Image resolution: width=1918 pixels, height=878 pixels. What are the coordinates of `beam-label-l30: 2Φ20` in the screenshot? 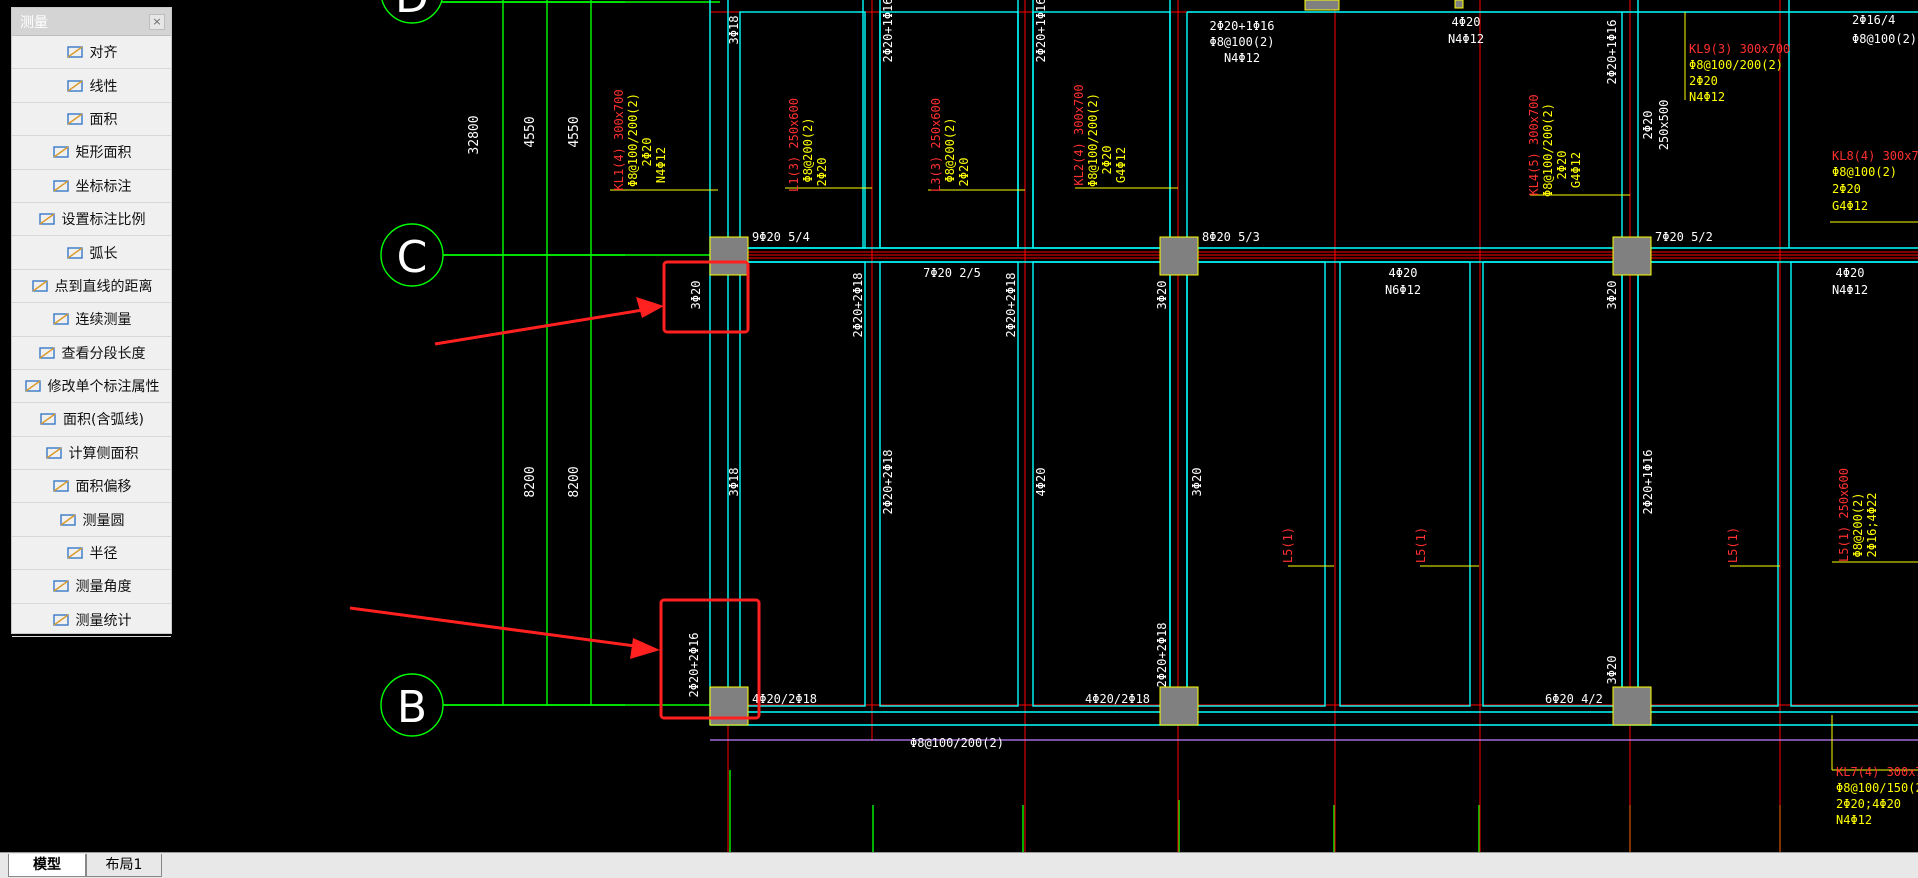 It's located at (1107, 160).